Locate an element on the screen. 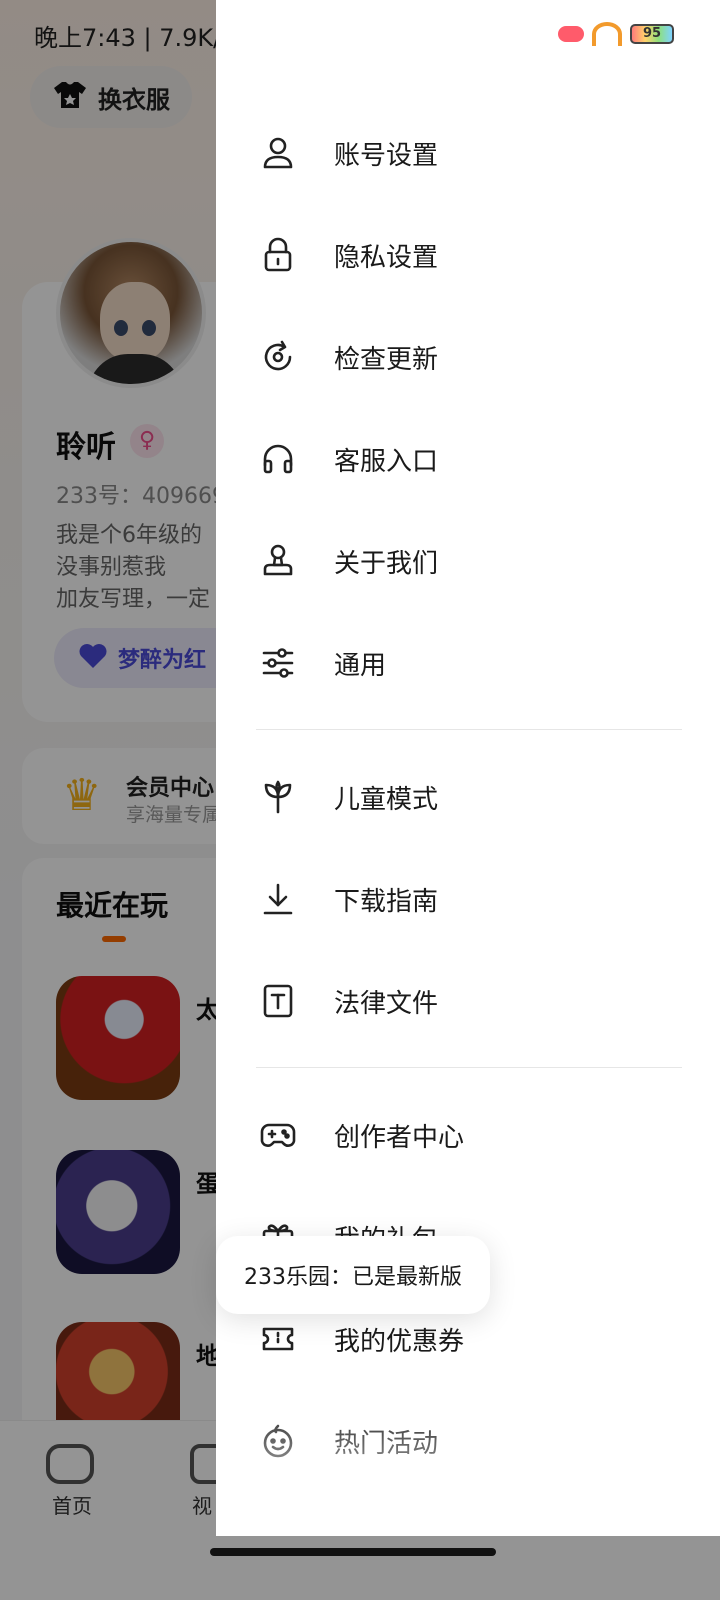  gamepad-icon is located at coordinates (278, 1135).